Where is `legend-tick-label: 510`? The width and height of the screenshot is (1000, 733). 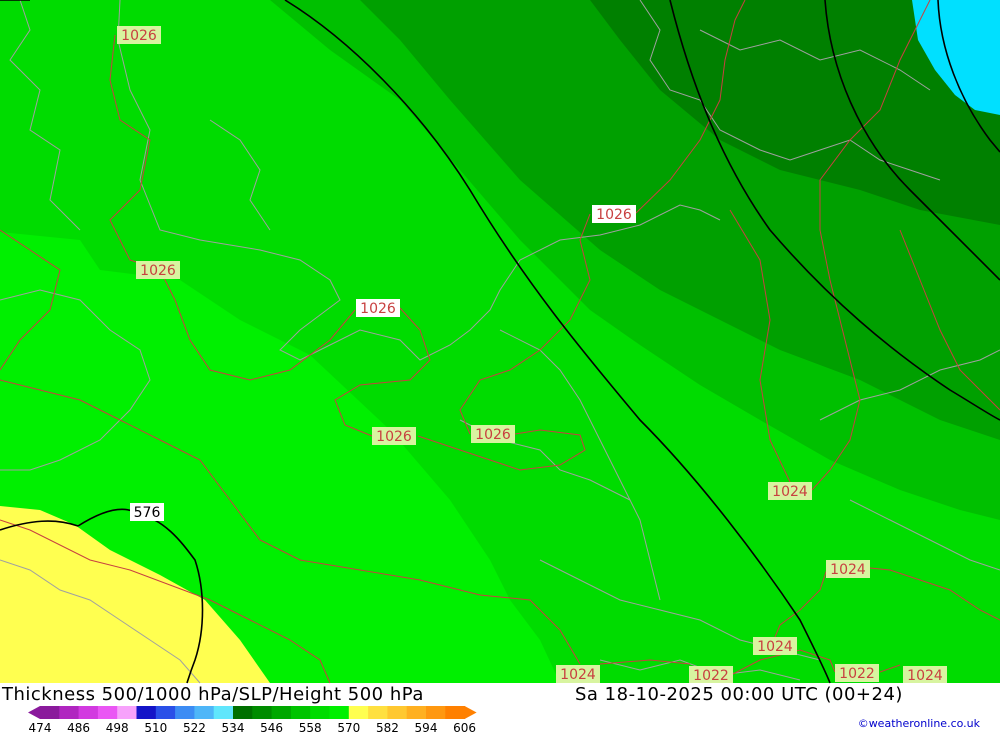
legend-tick-label: 510 is located at coordinates (155, 727).